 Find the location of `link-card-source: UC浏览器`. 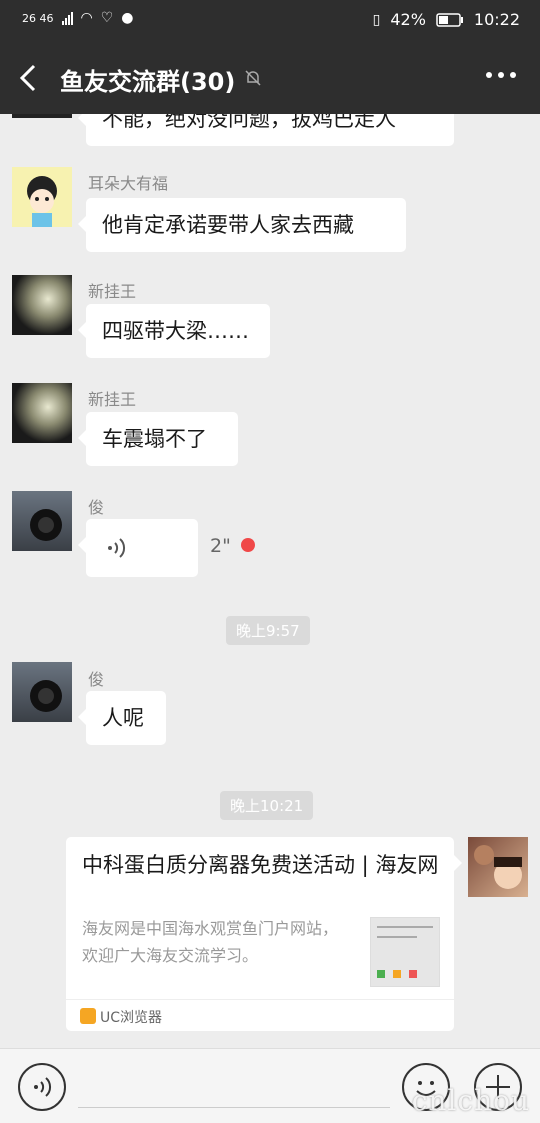

link-card-source: UC浏览器 is located at coordinates (260, 1015).